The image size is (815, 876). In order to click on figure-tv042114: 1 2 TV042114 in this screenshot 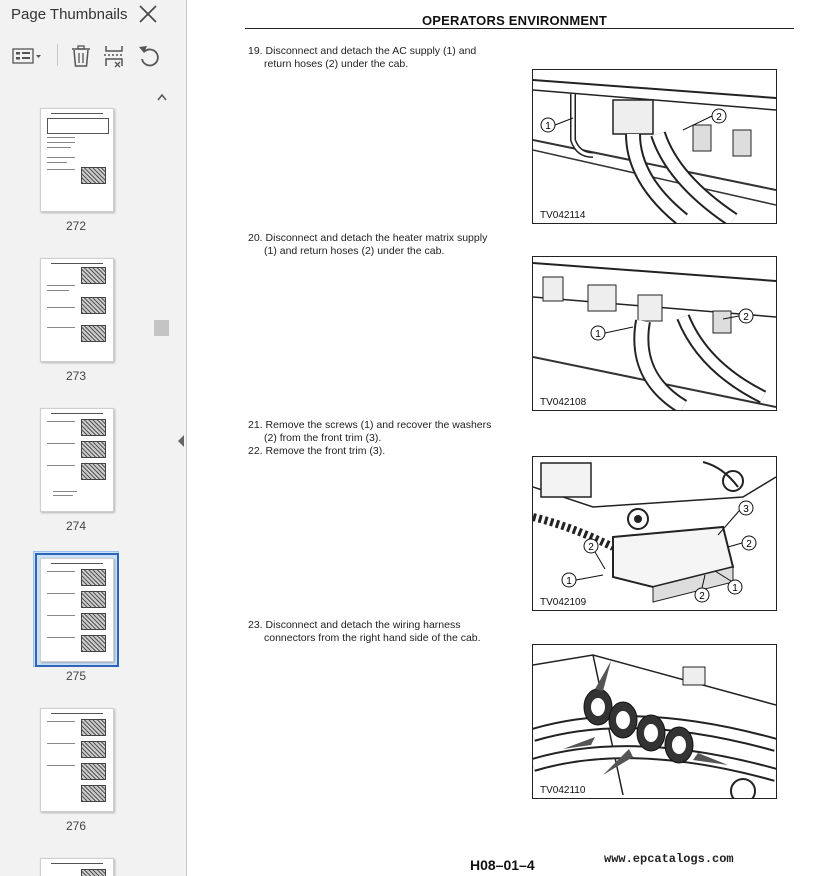, I will do `click(654, 146)`.